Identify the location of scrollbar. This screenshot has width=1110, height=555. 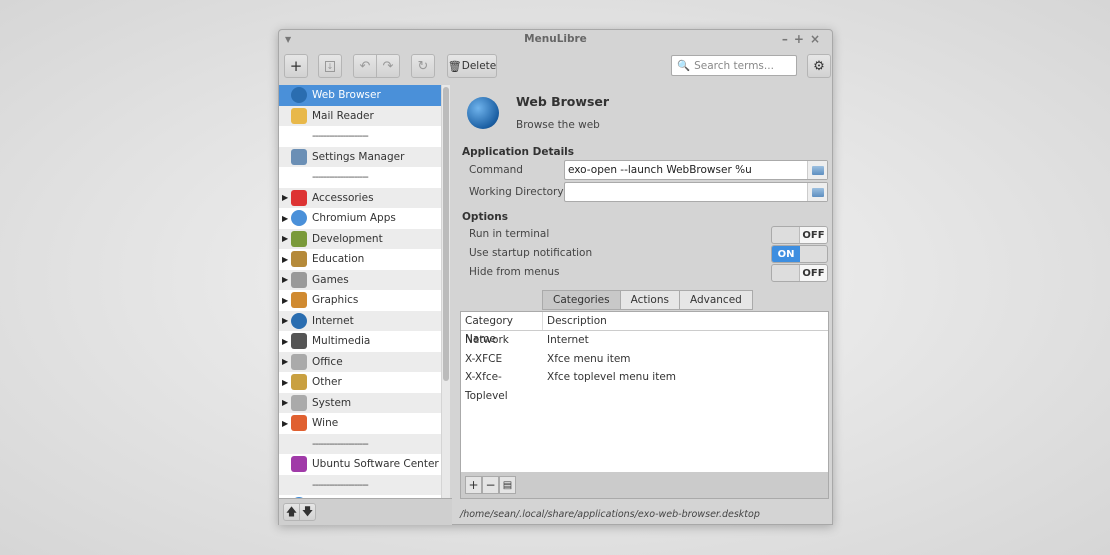
(446, 291).